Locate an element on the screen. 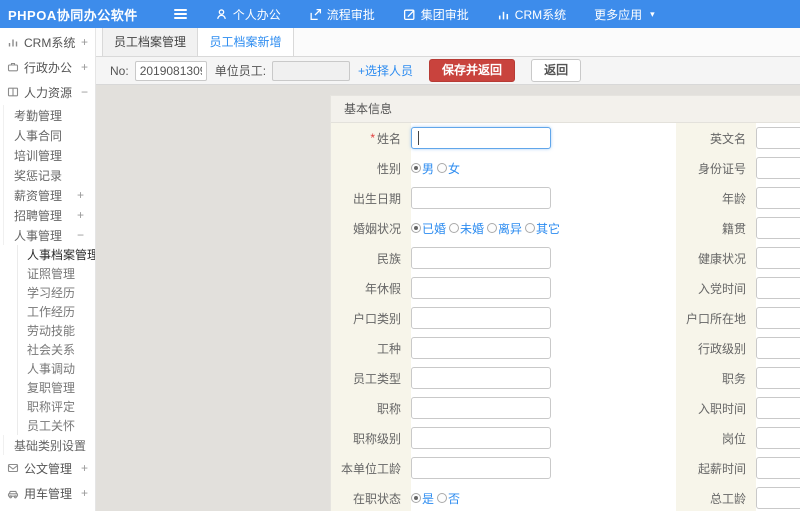 This screenshot has width=800, height=511. sidebar-item-sub-15: 社会关系 is located at coordinates (56, 349).